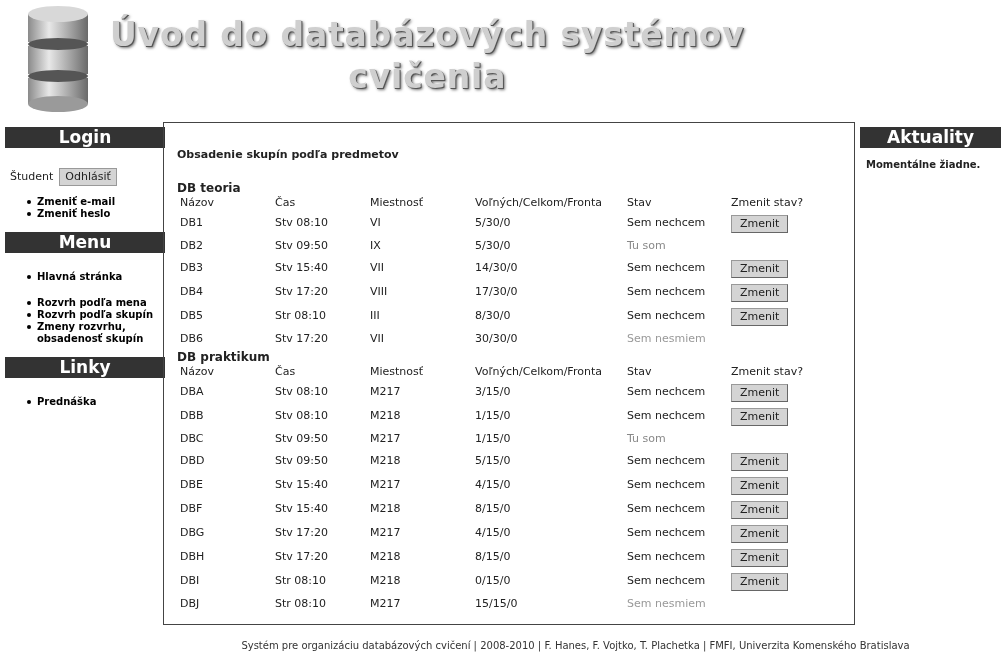 The height and width of the screenshot is (664, 1001). What do you see at coordinates (191, 292) in the screenshot?
I see `table-cell-text: DB4` at bounding box center [191, 292].